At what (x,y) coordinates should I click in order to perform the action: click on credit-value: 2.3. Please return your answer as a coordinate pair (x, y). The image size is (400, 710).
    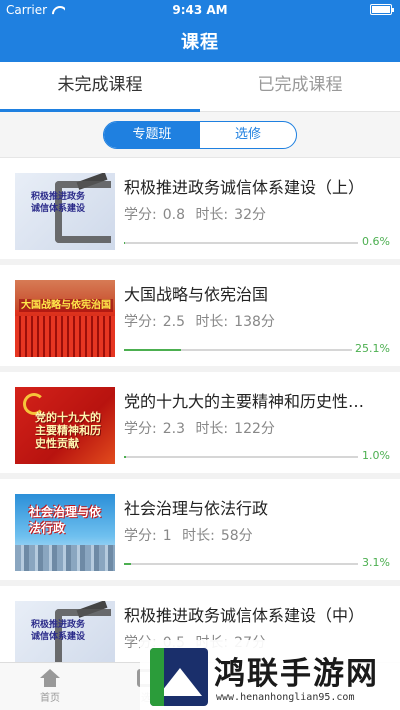
    Looking at the image, I should click on (173, 429).